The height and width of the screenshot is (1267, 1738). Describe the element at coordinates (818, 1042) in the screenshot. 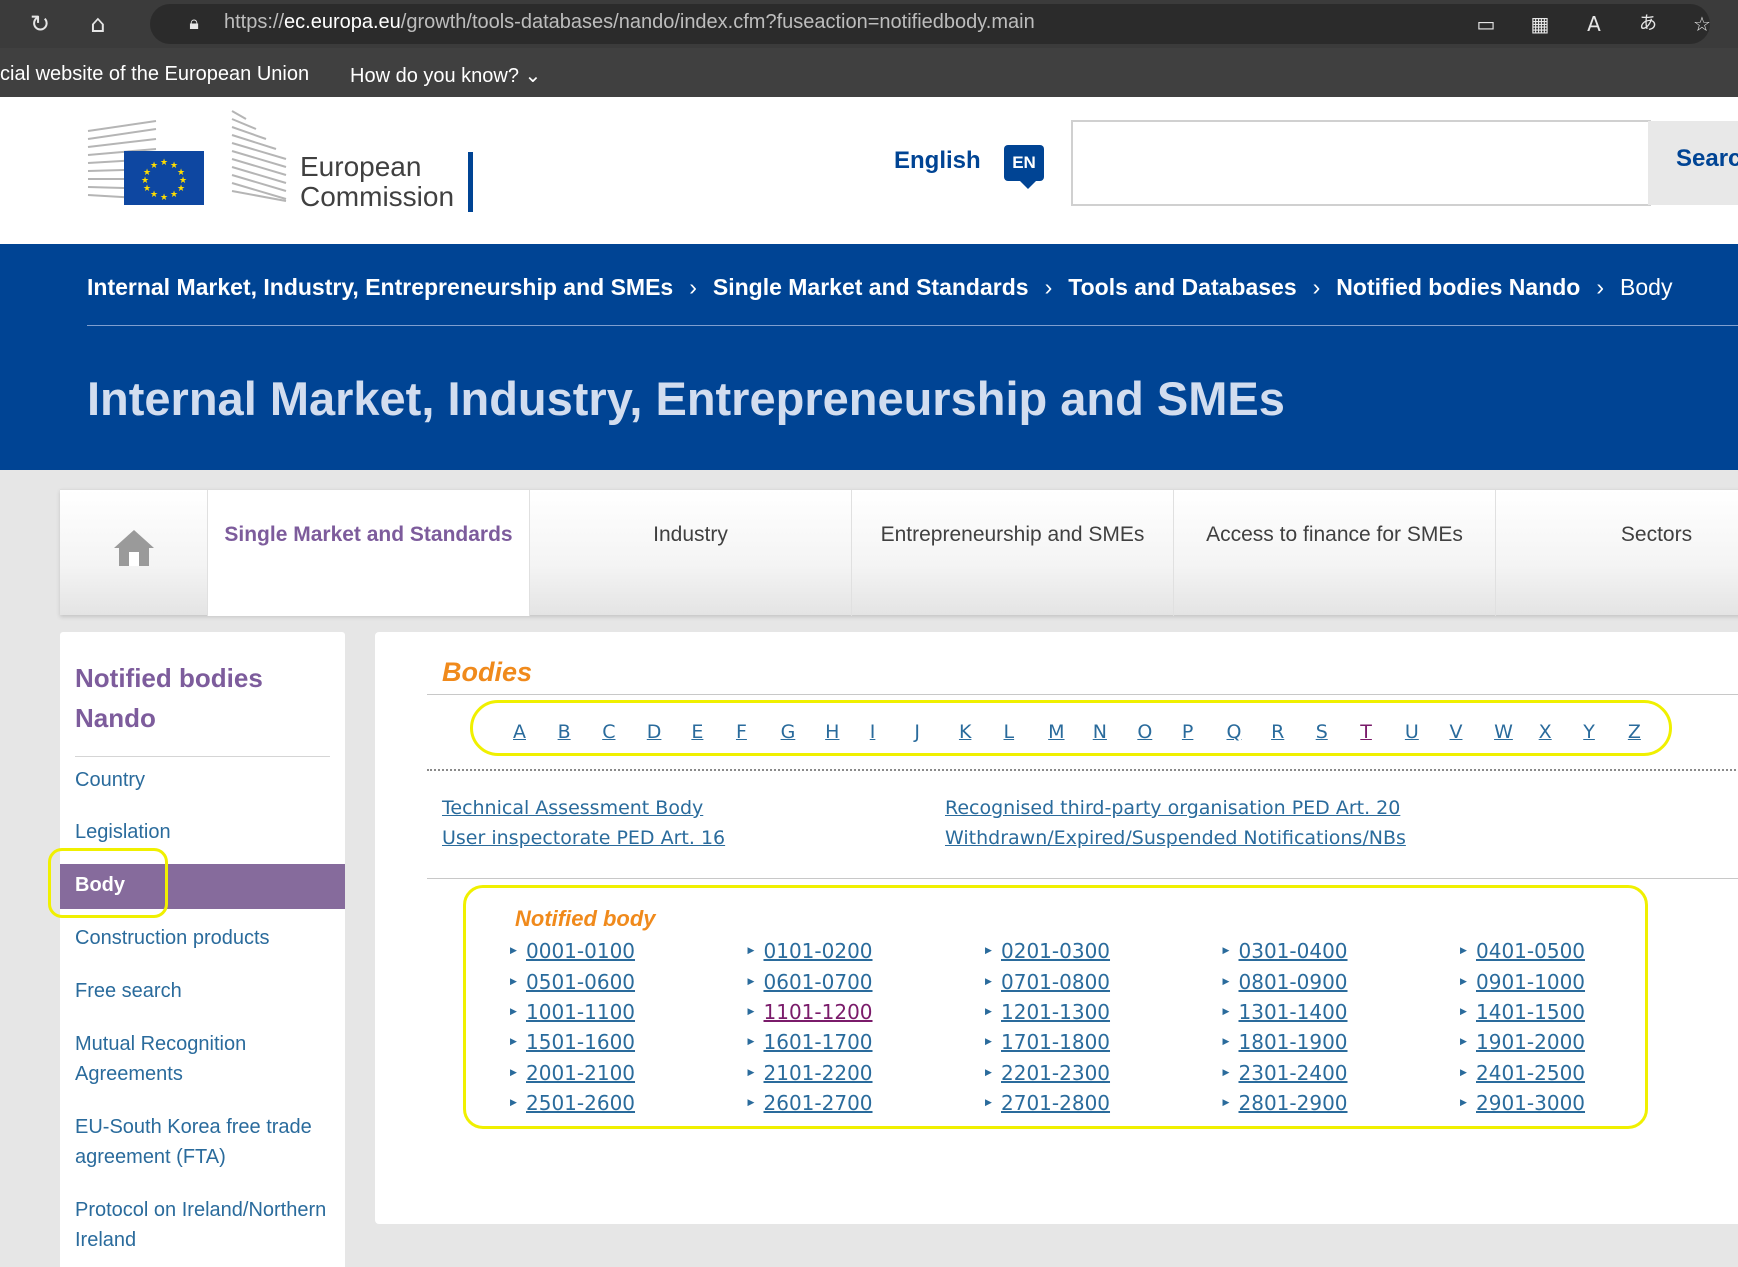

I see `range-link: 1601-1700` at that location.